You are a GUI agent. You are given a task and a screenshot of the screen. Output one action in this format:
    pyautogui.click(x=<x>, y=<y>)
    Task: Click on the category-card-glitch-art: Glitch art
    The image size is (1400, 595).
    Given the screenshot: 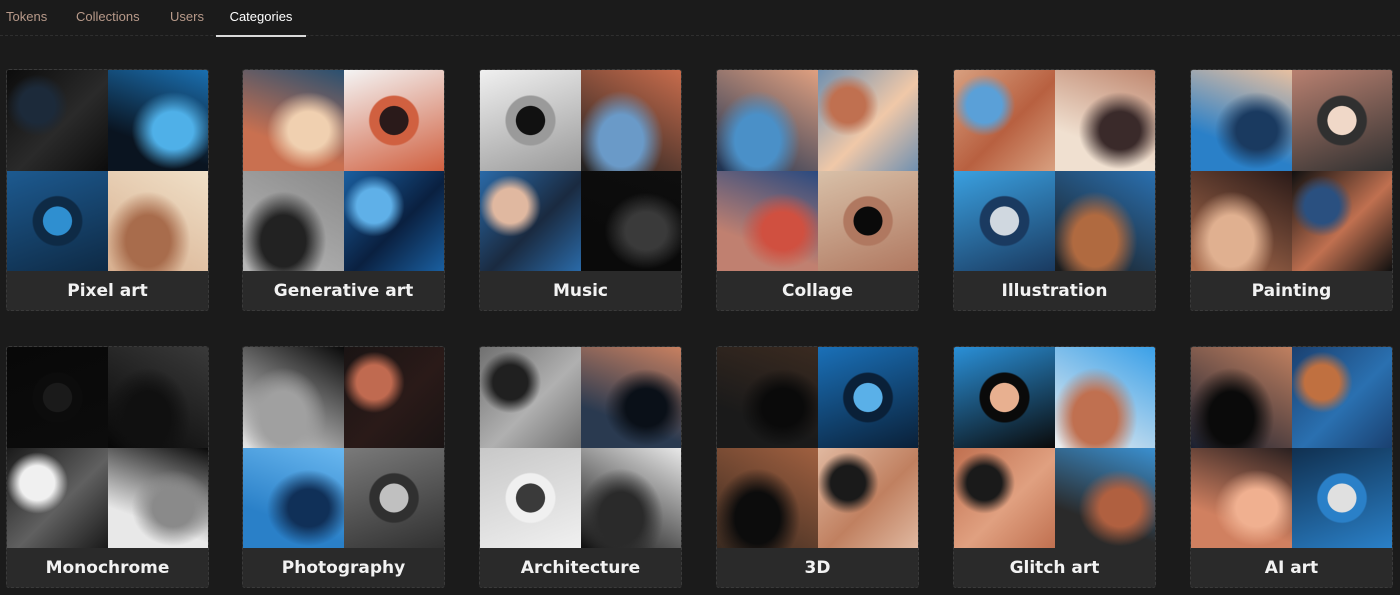 What is the action you would take?
    pyautogui.click(x=1054, y=467)
    